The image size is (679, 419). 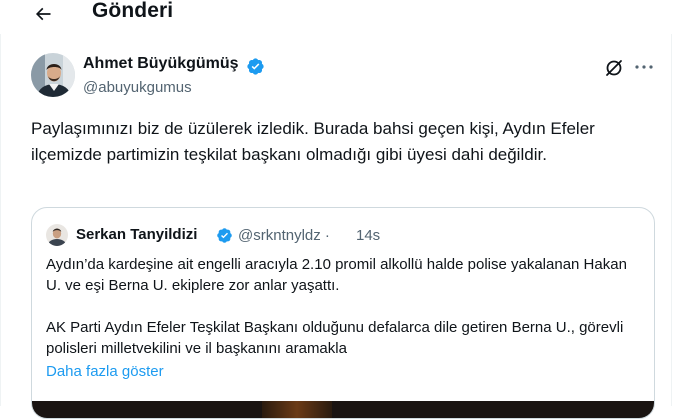 What do you see at coordinates (339, 15) in the screenshot?
I see `top-bar: Gönderi` at bounding box center [339, 15].